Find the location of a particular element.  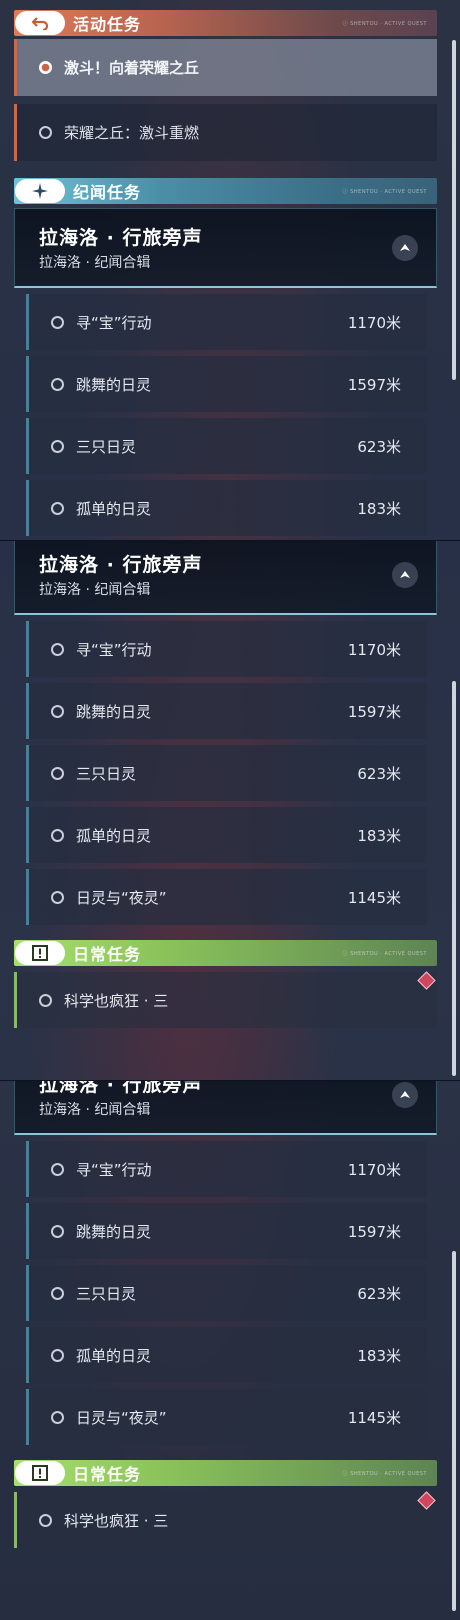

section-title-chronicle: 纪闻任务 is located at coordinates (107, 192).